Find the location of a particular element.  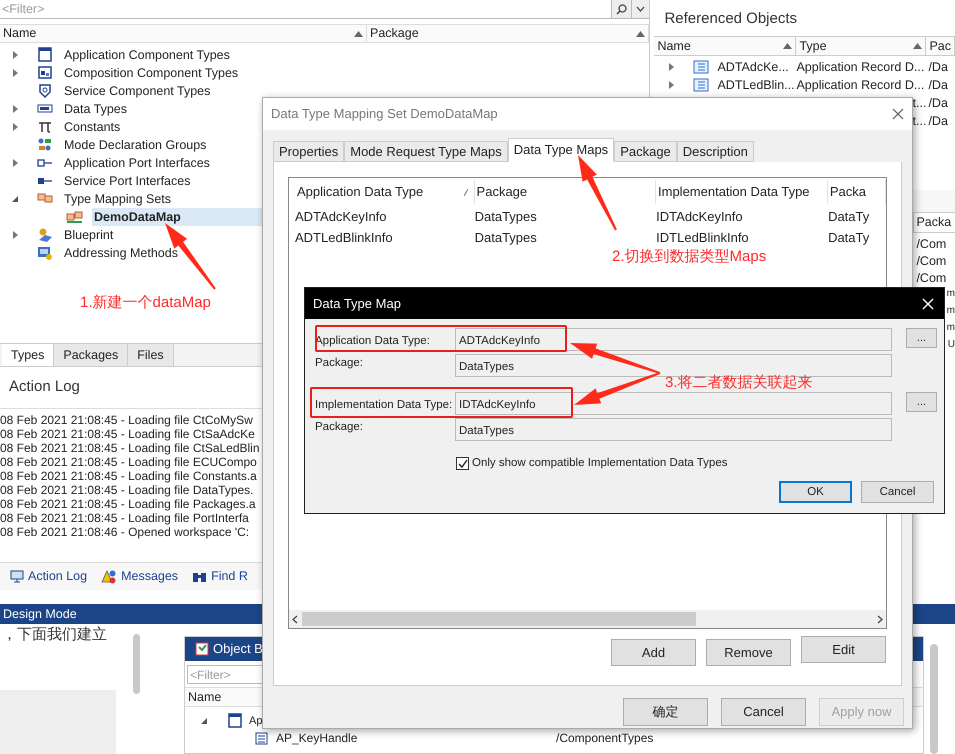

column-header: Type is located at coordinates (861, 46).